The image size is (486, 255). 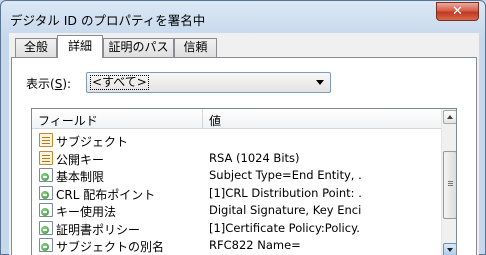 What do you see at coordinates (449, 117) in the screenshot?
I see `scroll-up-button` at bounding box center [449, 117].